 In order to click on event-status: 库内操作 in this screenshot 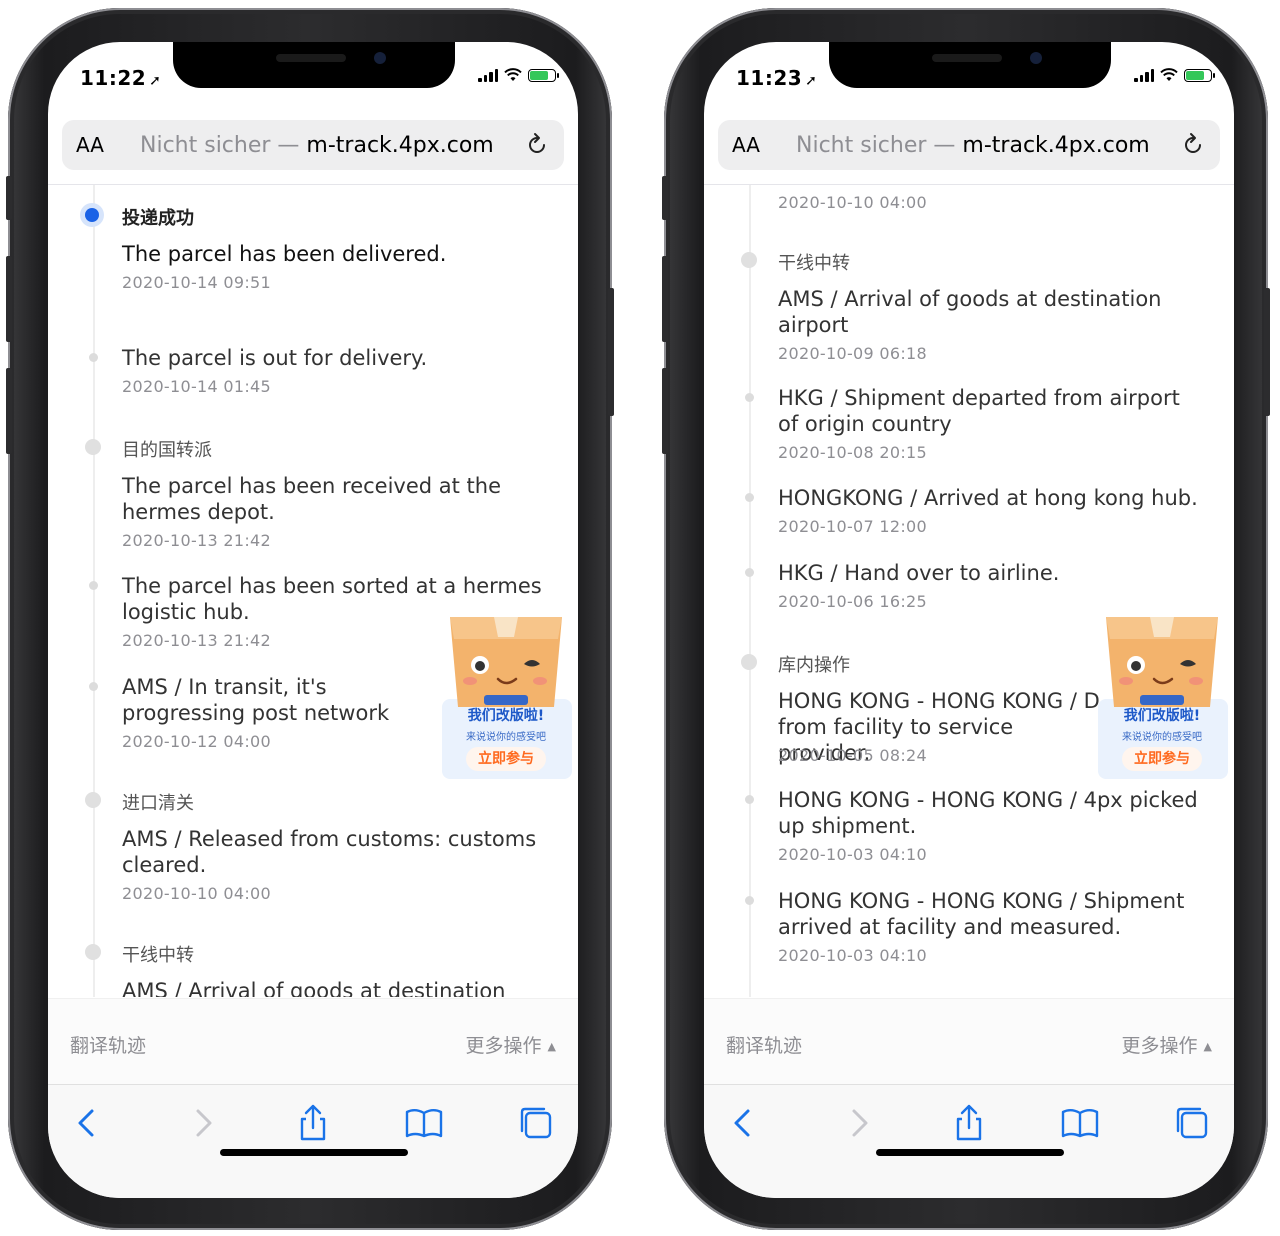, I will do `click(814, 665)`.